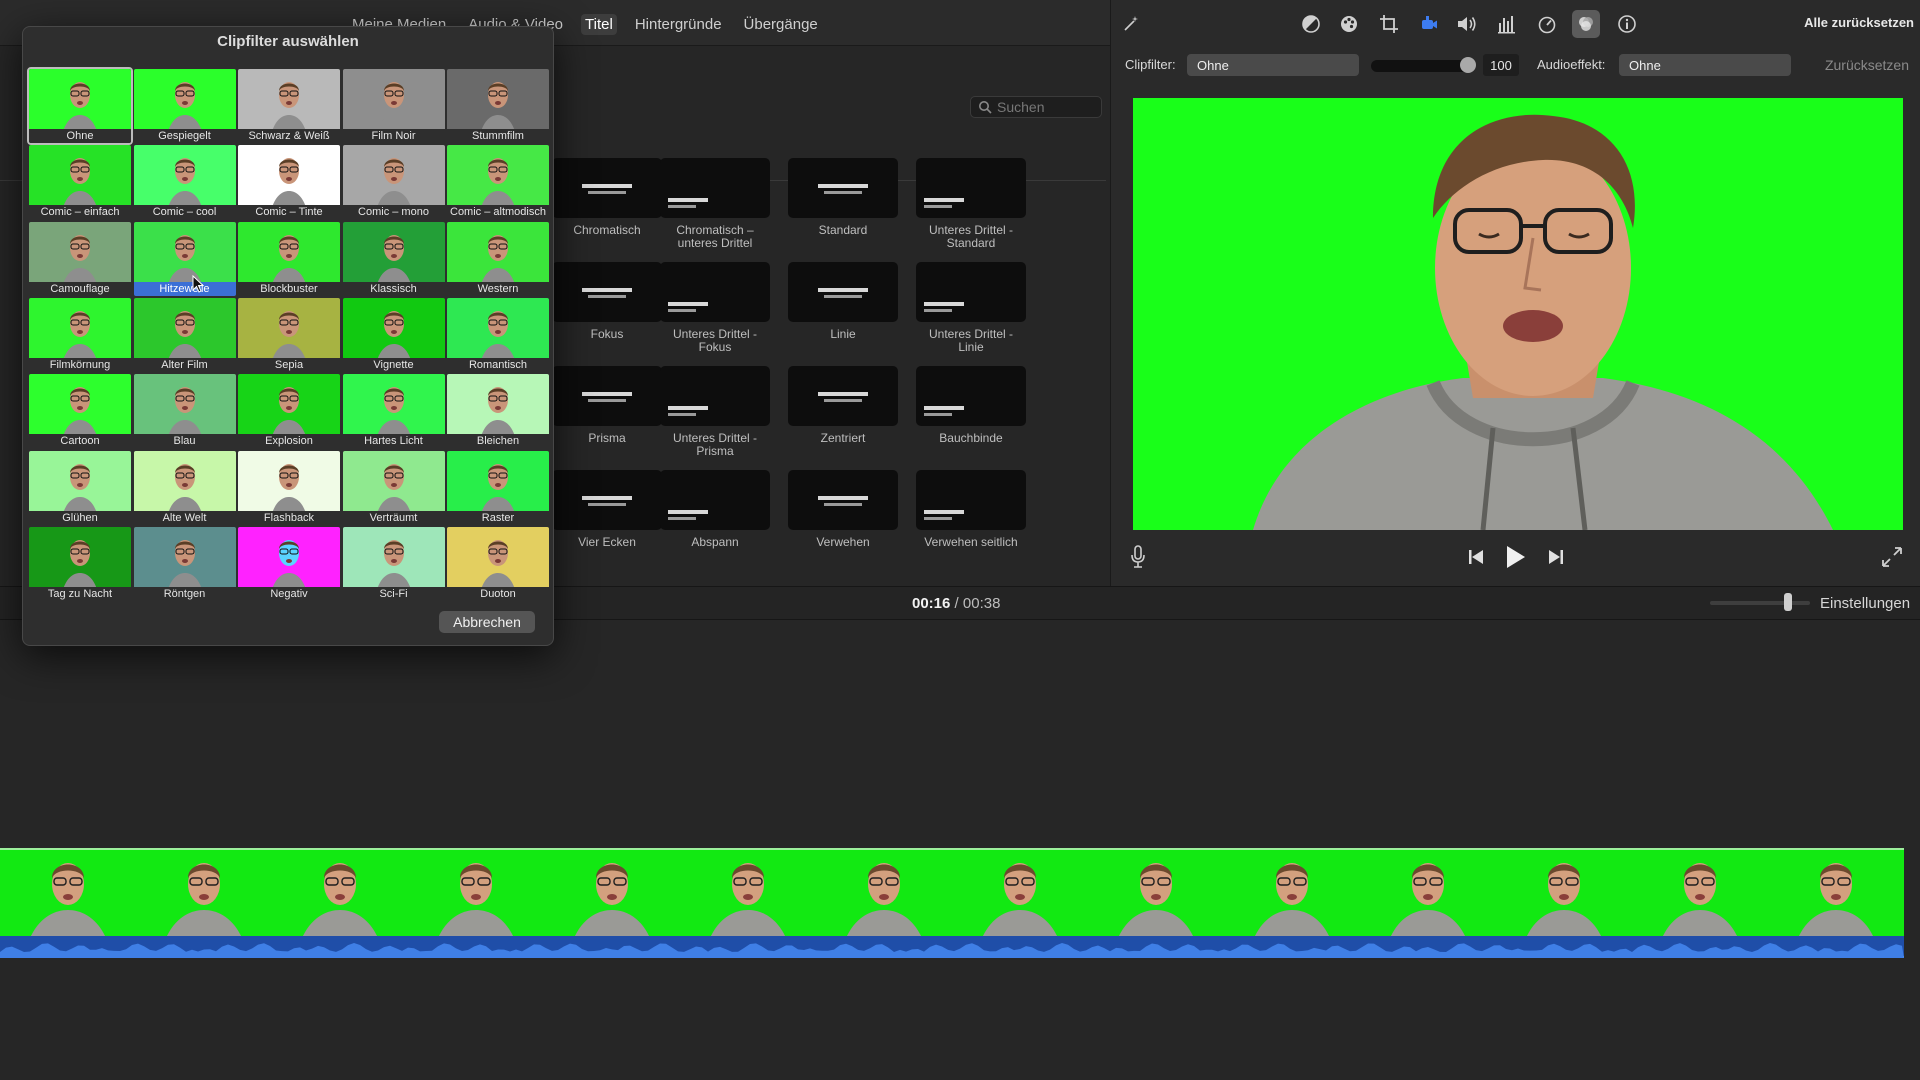 The height and width of the screenshot is (1080, 1920). Describe the element at coordinates (498, 258) in the screenshot. I see `filter-2-4: Western` at that location.